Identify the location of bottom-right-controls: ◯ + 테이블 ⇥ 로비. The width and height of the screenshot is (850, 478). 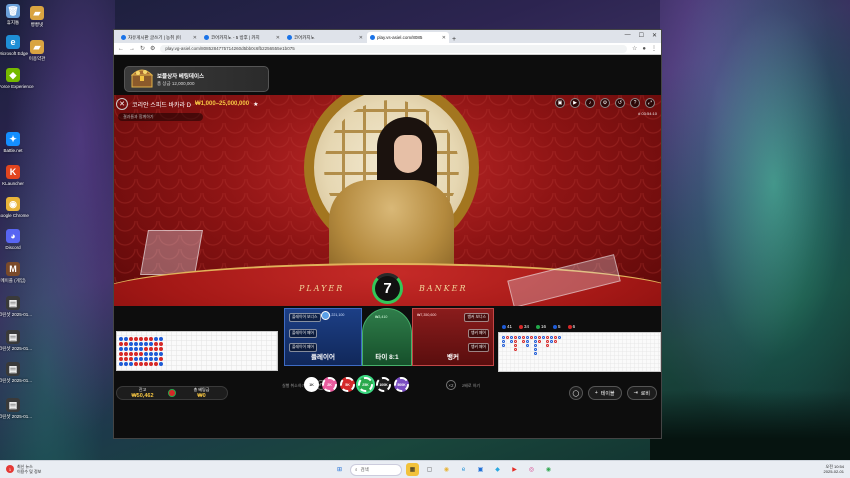
(612, 393).